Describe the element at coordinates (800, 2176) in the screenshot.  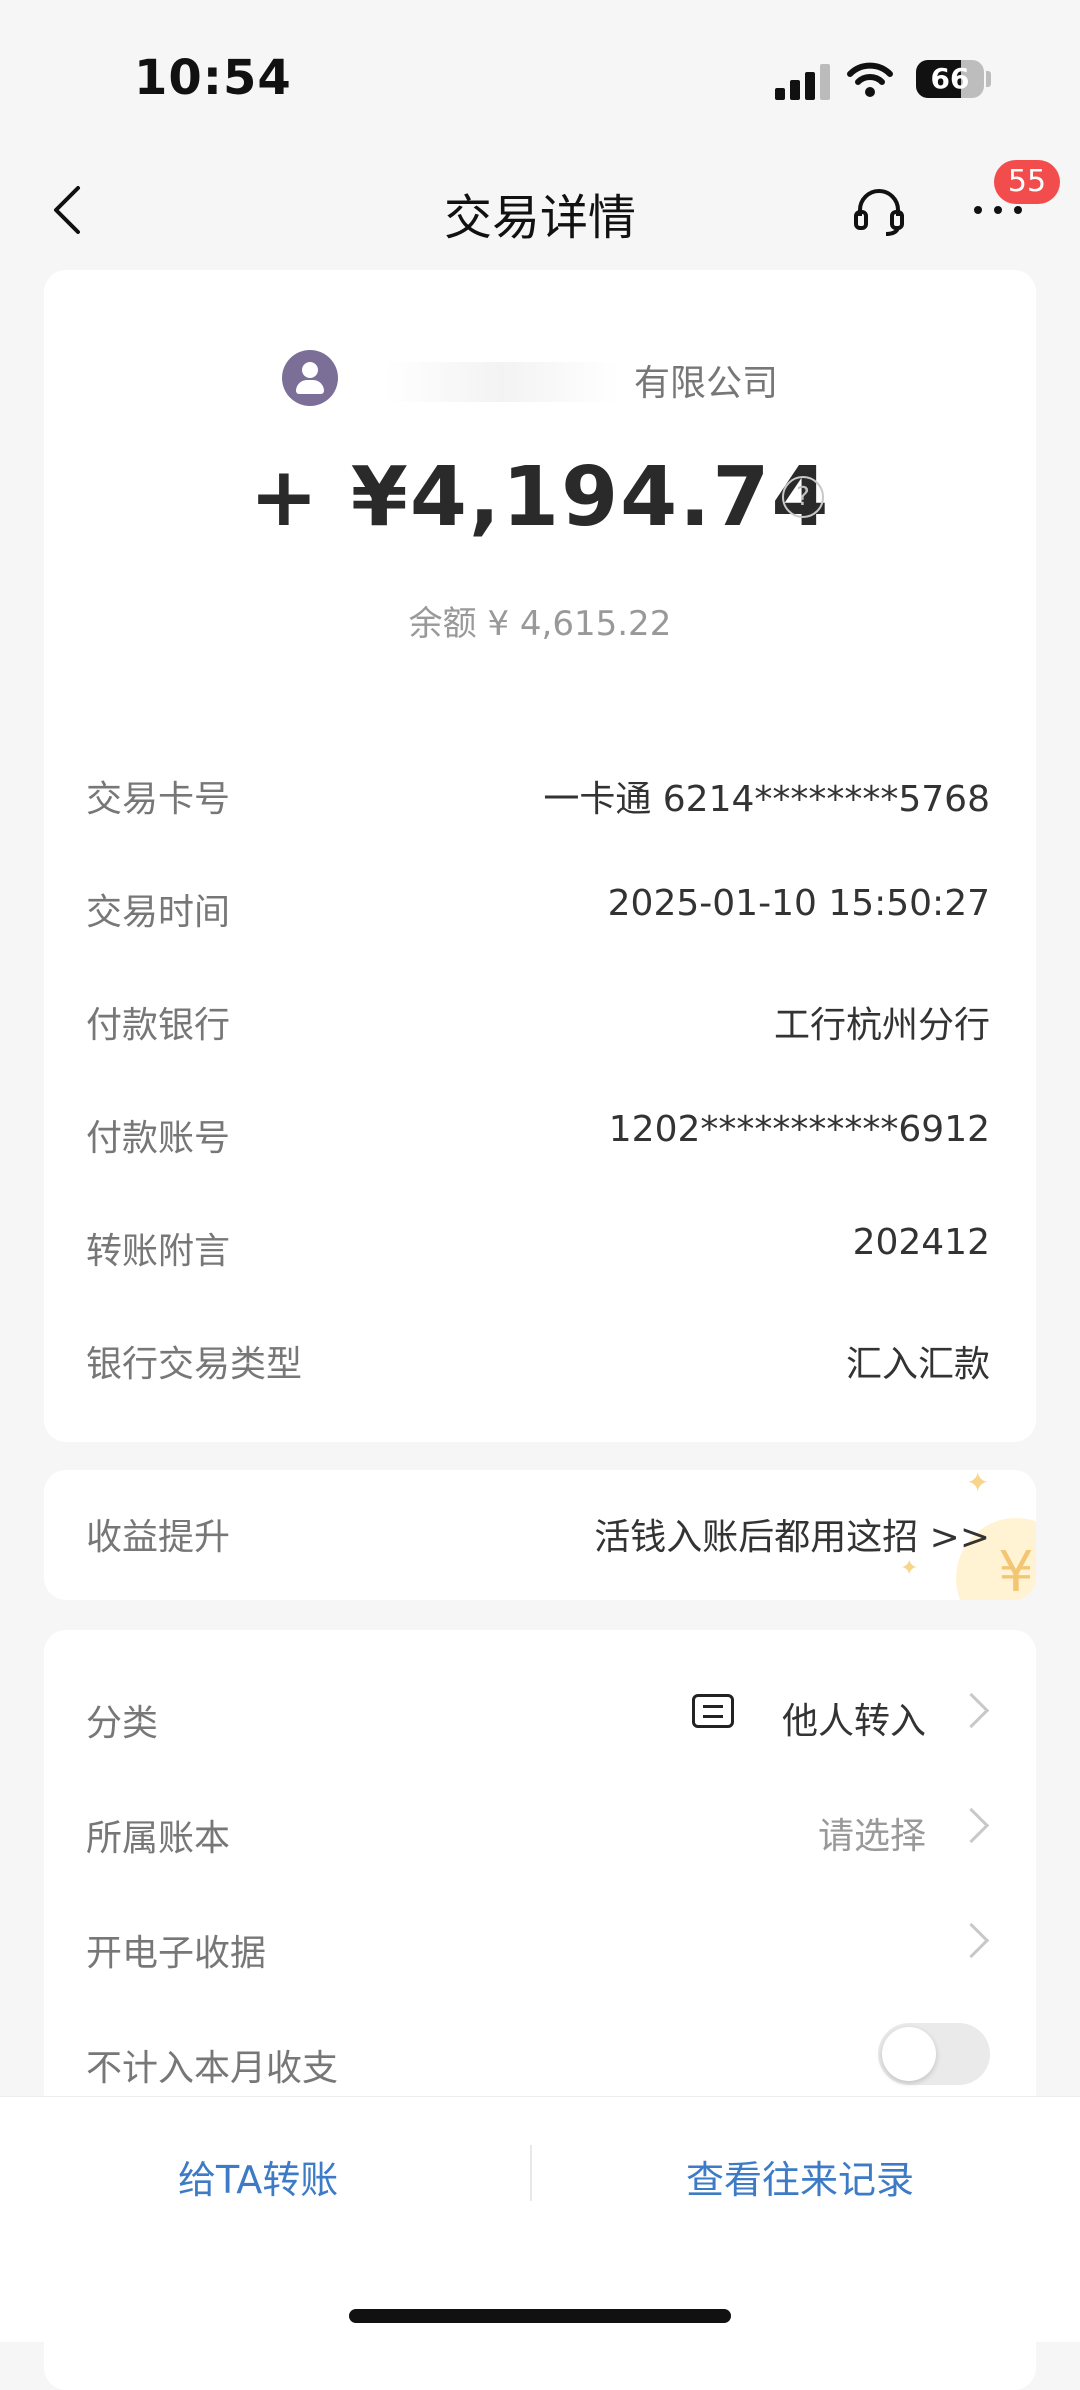
I see `view-history-button: 查看往来记录` at that location.